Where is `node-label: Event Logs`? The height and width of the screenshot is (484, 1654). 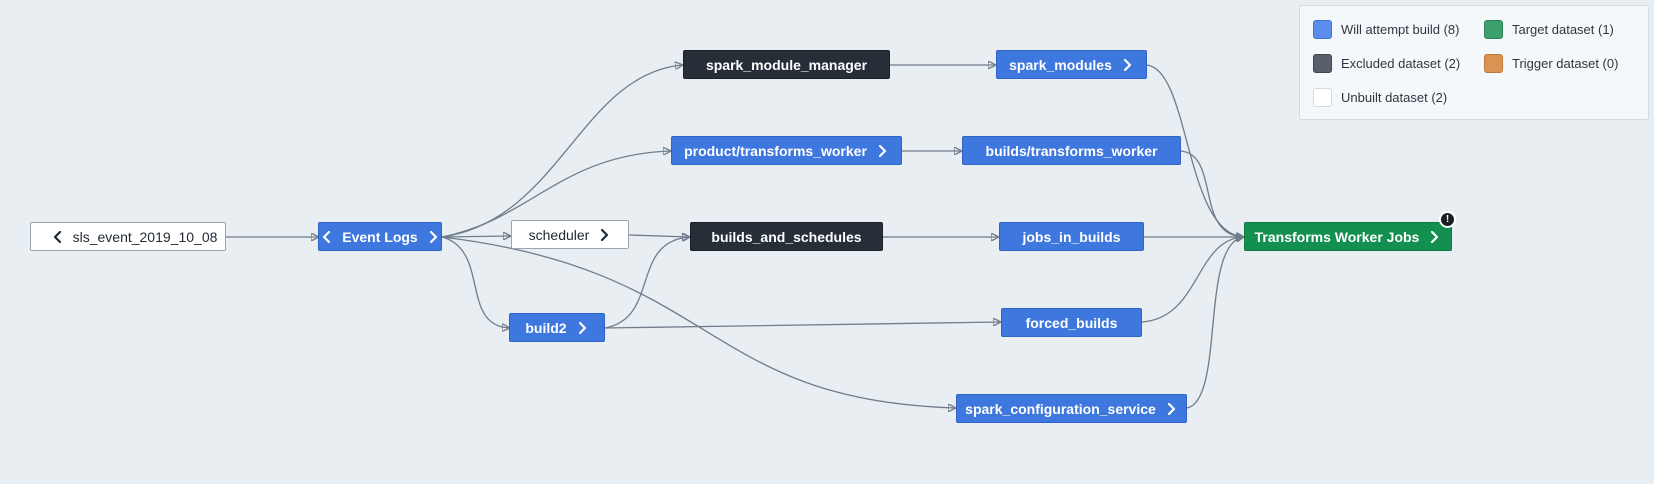
node-label: Event Logs is located at coordinates (380, 236).